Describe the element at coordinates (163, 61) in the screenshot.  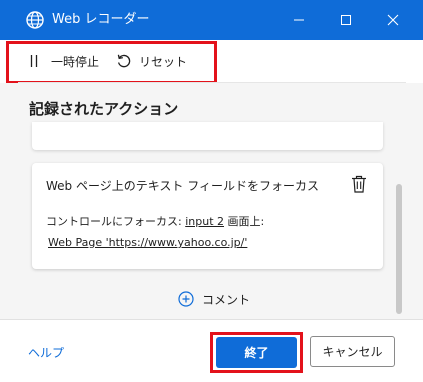
I see `reset-label: リセット` at that location.